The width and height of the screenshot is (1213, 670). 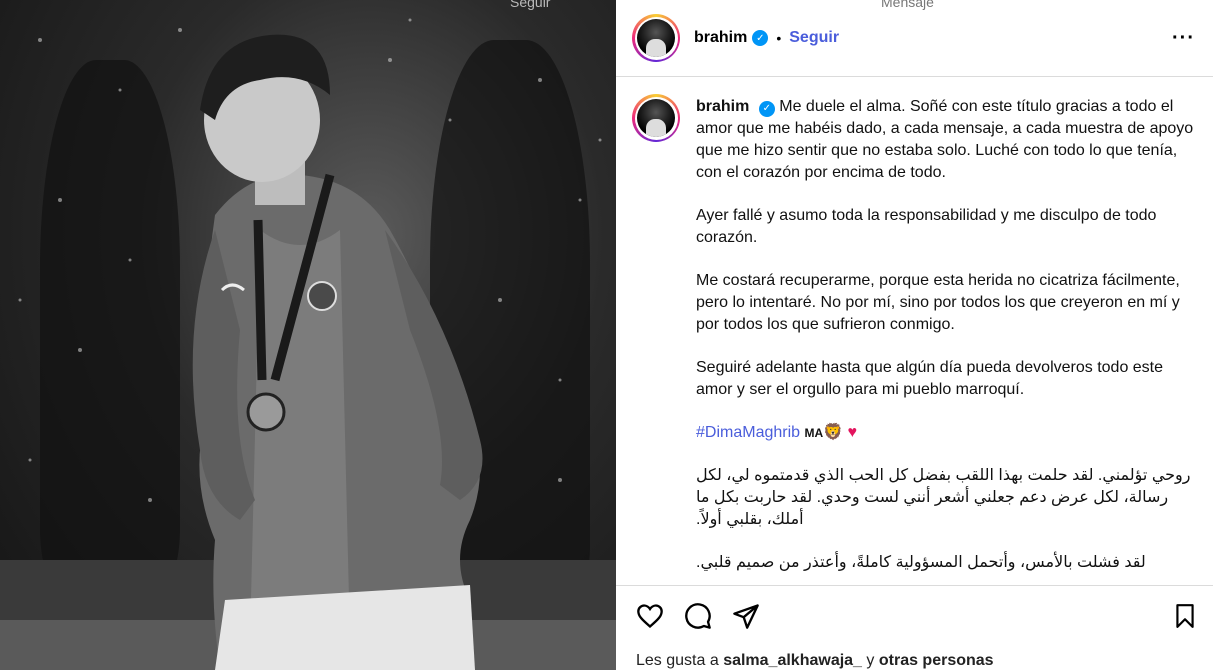 What do you see at coordinates (698, 616) in the screenshot?
I see `comment-icon` at bounding box center [698, 616].